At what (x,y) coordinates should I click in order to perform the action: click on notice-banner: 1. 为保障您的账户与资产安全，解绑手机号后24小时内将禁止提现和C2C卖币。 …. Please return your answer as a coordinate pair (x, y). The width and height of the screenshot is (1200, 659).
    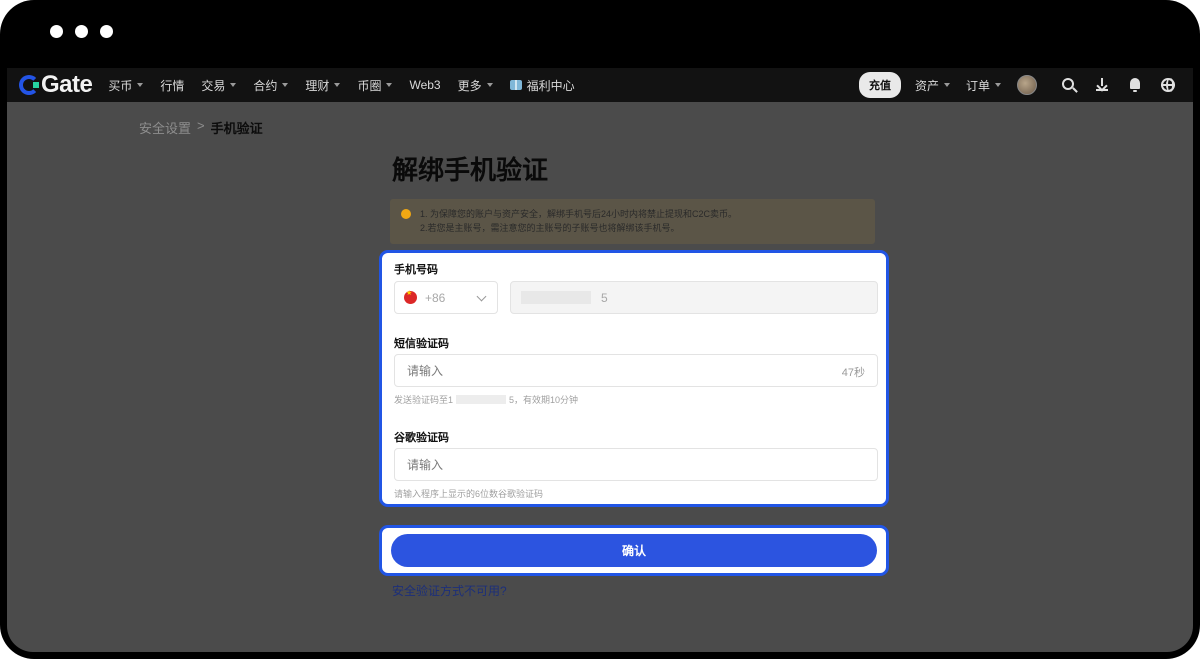
    Looking at the image, I should click on (632, 221).